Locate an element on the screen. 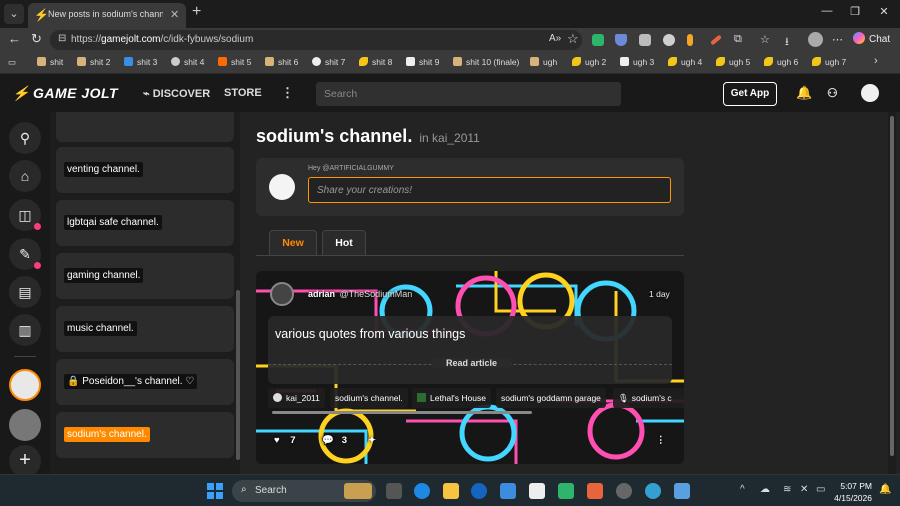  minimize-icon: — is located at coordinates (827, 11).